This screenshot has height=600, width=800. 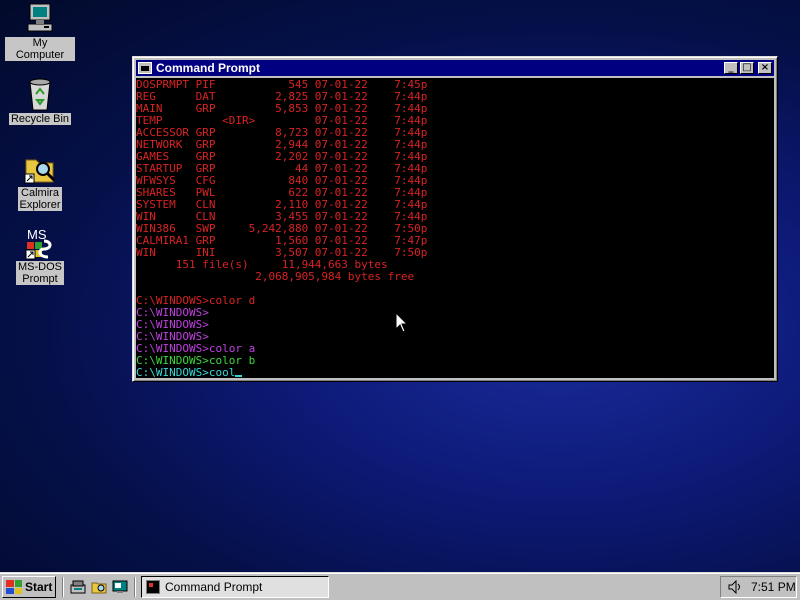 I want to click on taskbar-button-command-prompt: Command Prompt, so click(x=235, y=587).